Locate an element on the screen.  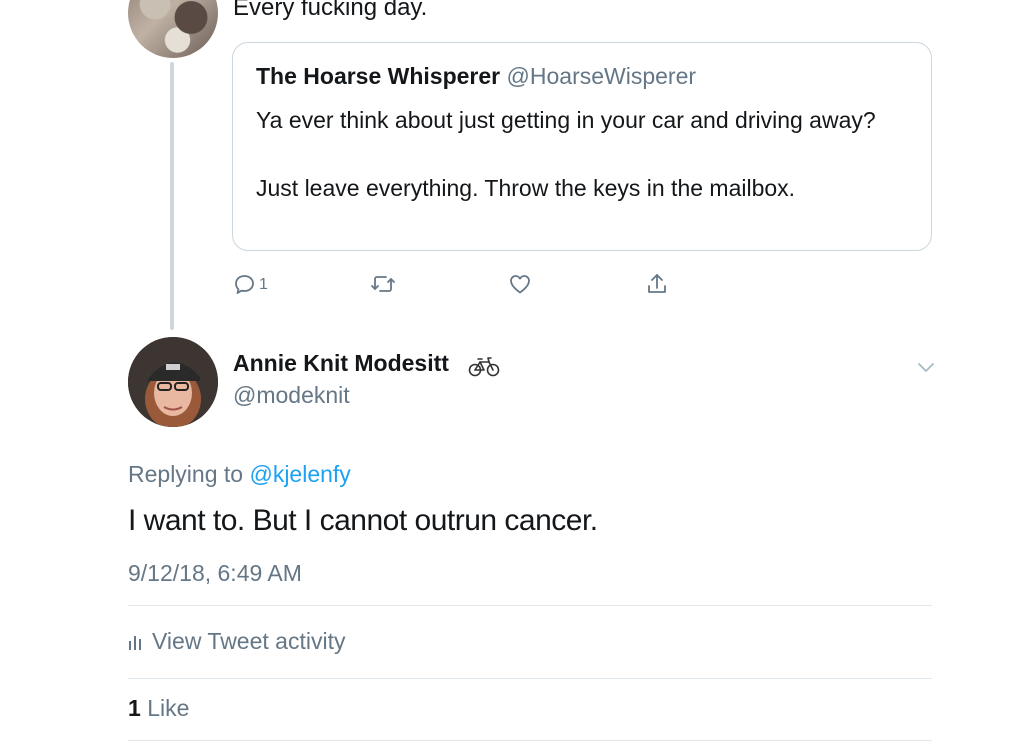
replying-to: Replying to @kjelenfy is located at coordinates (239, 474).